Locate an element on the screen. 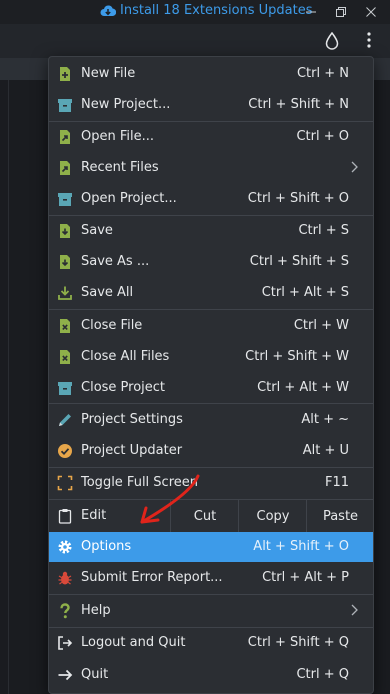  menu-item-shortcut: Alt + Shift + O is located at coordinates (301, 546).